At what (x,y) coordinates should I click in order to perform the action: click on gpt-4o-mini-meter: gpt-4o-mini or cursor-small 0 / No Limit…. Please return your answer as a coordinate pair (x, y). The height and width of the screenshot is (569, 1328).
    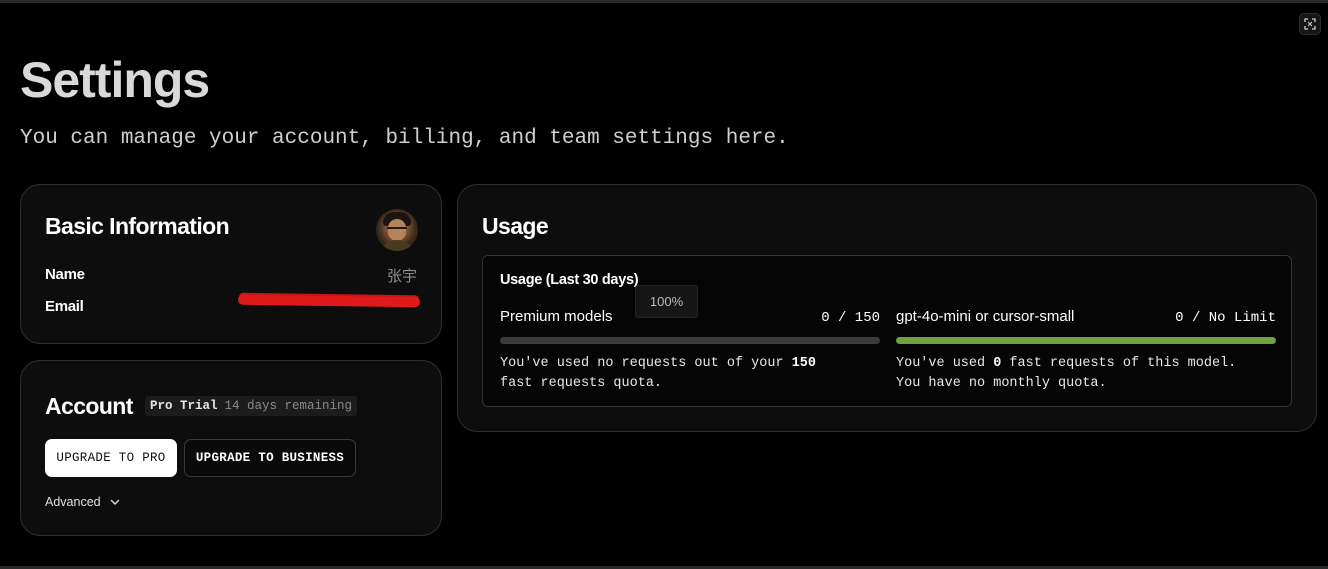
    Looking at the image, I should click on (1086, 351).